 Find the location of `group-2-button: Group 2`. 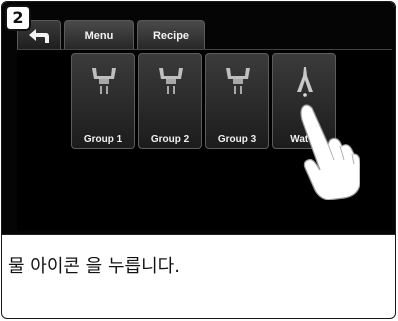

group-2-button: Group 2 is located at coordinates (170, 101).